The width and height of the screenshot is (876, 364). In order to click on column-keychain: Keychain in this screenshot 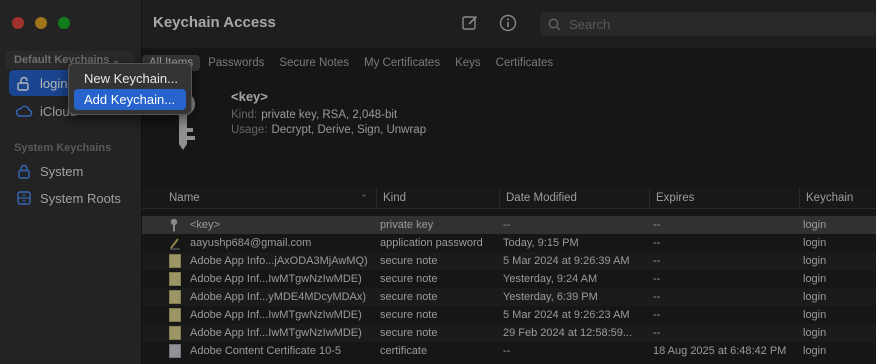, I will do `click(837, 198)`.